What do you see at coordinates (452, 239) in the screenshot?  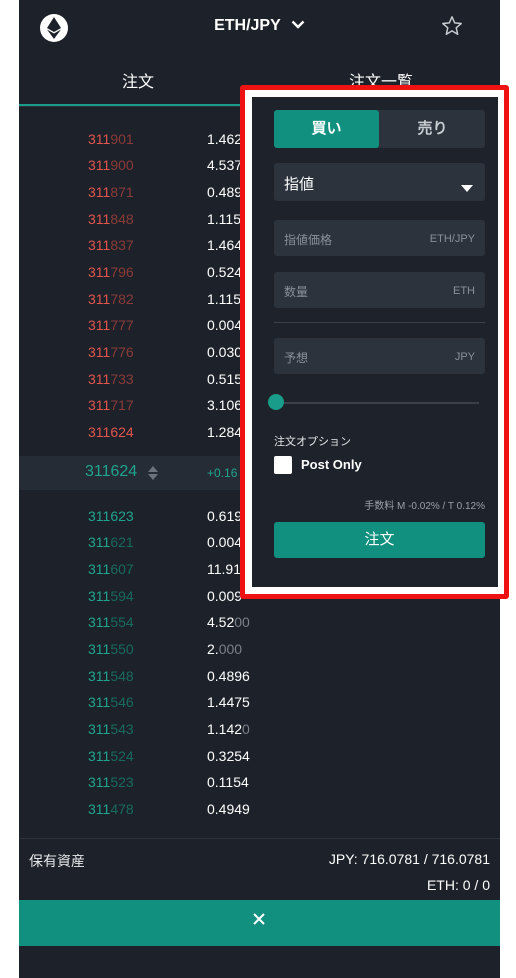 I see `price-unit: ETH/JPY` at bounding box center [452, 239].